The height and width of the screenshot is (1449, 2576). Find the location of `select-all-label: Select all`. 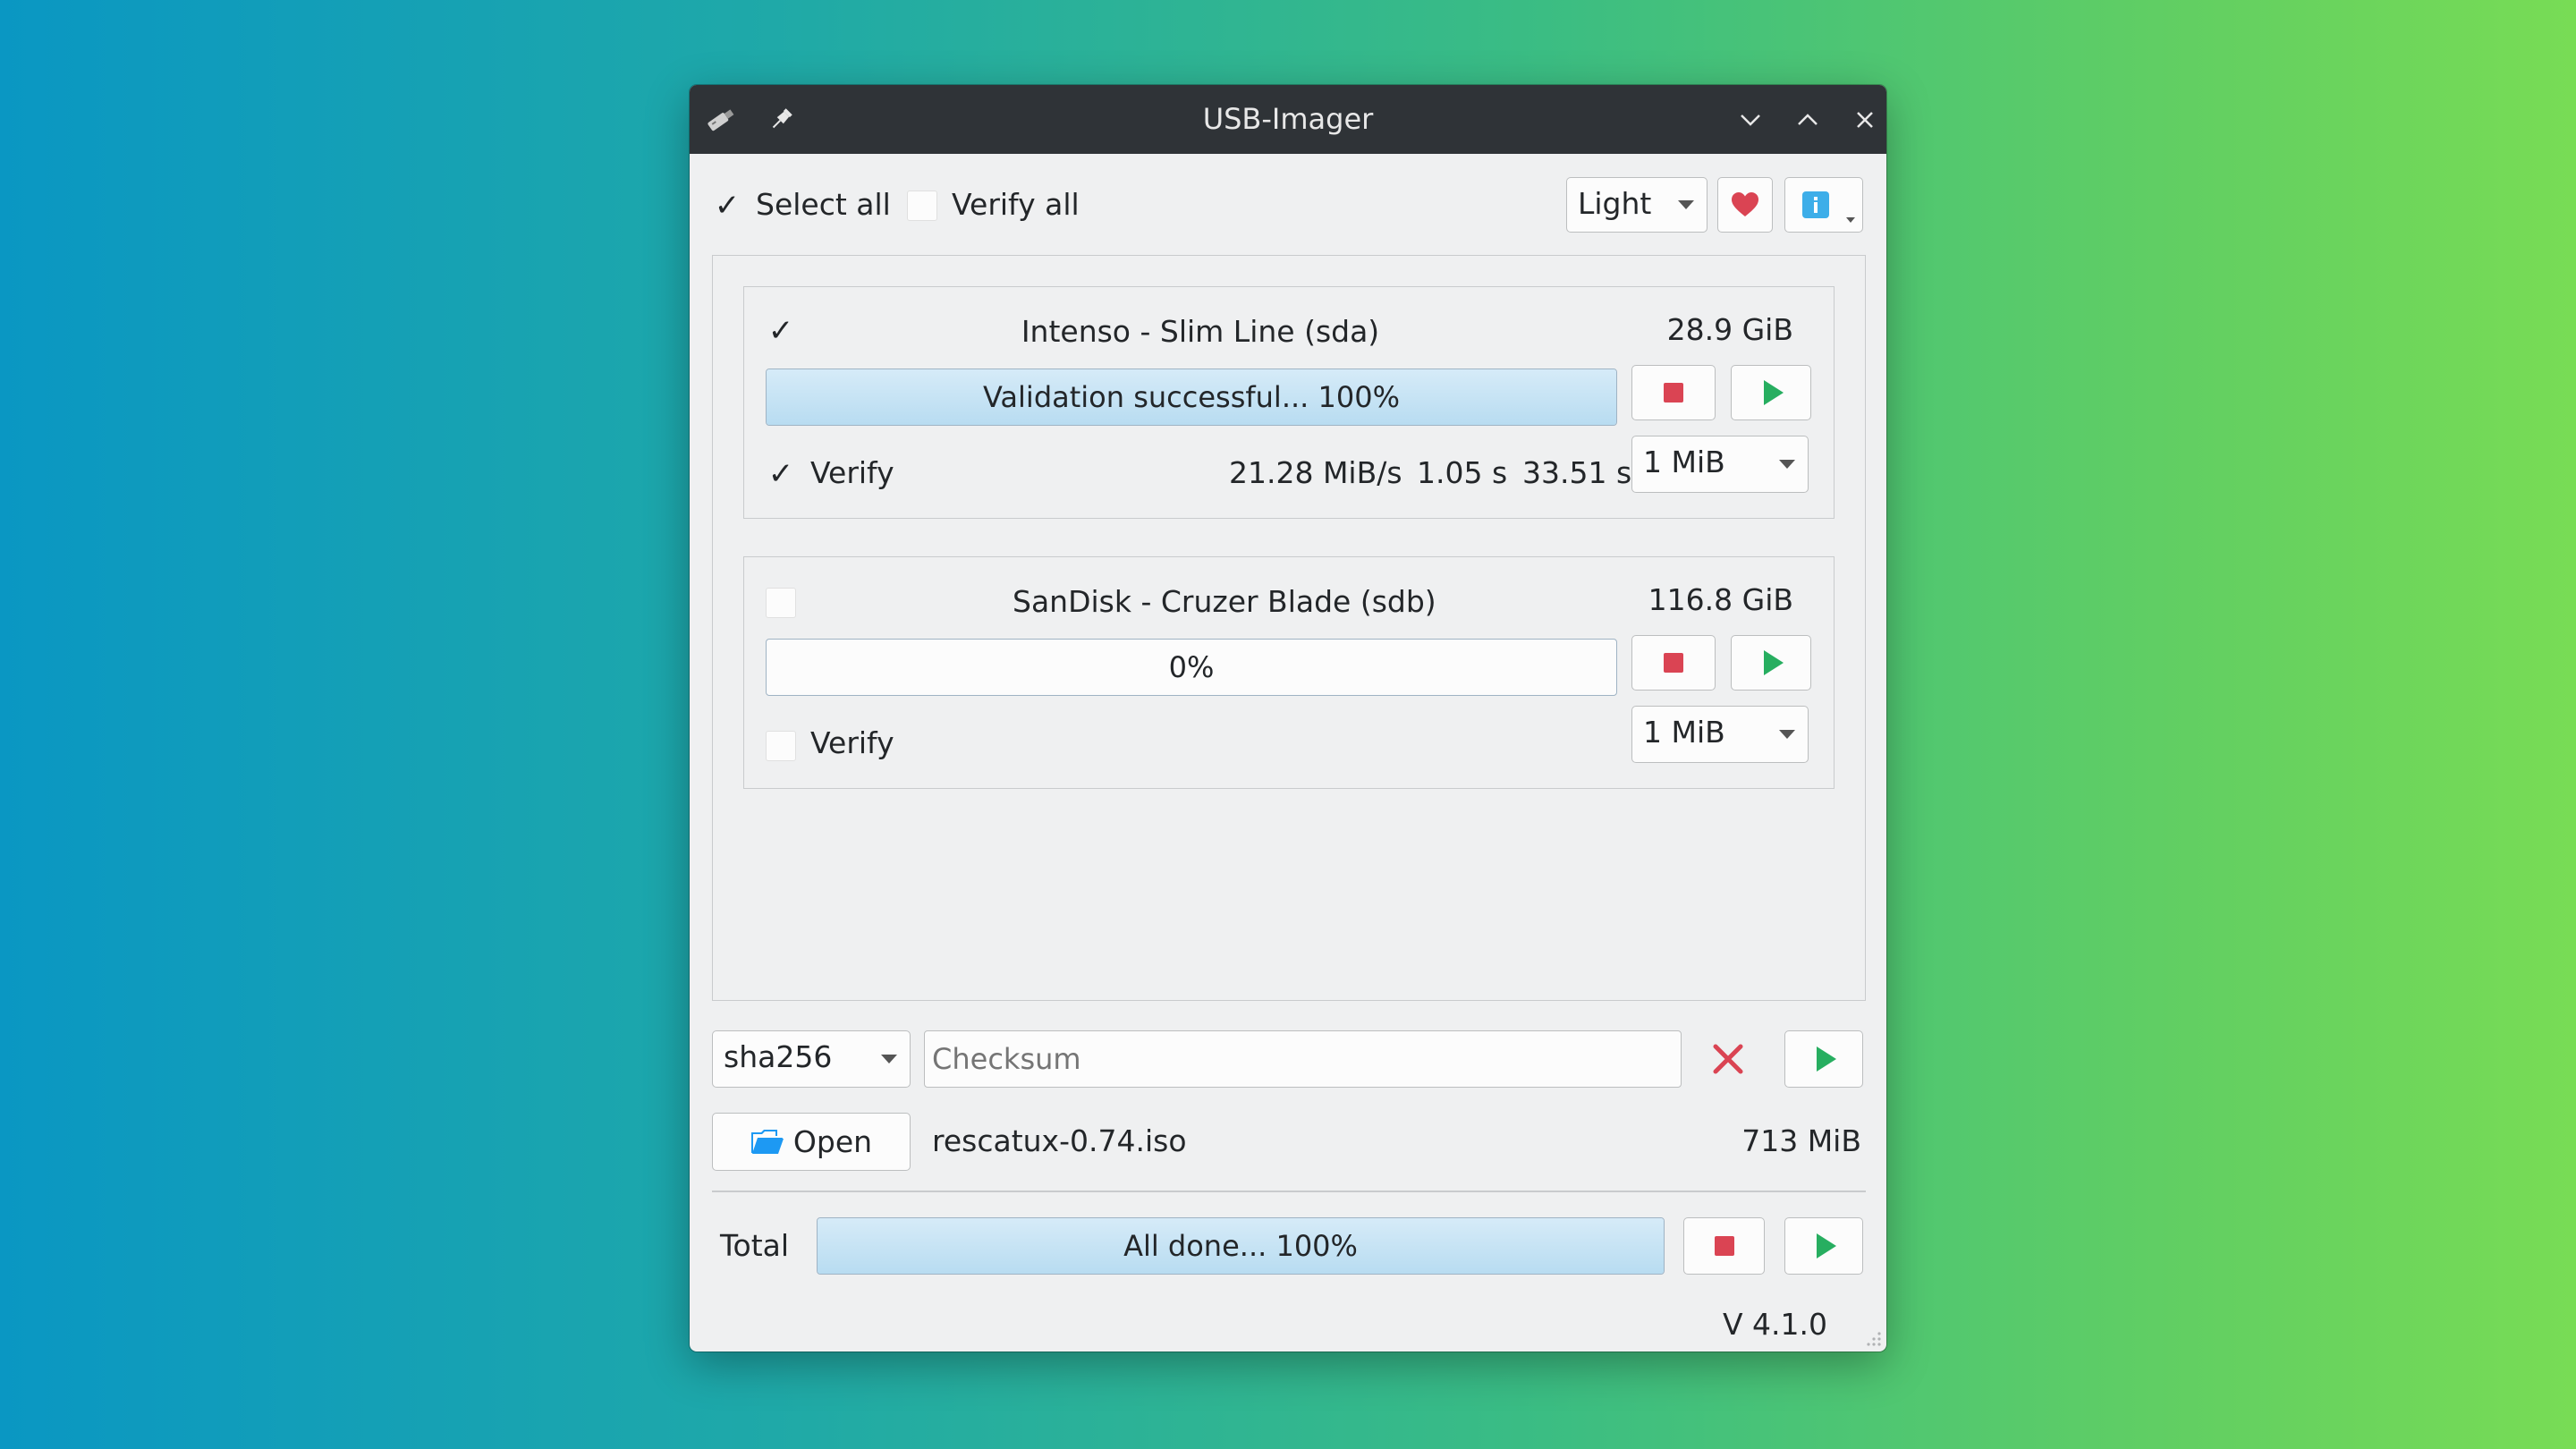

select-all-label: Select all is located at coordinates (823, 204).